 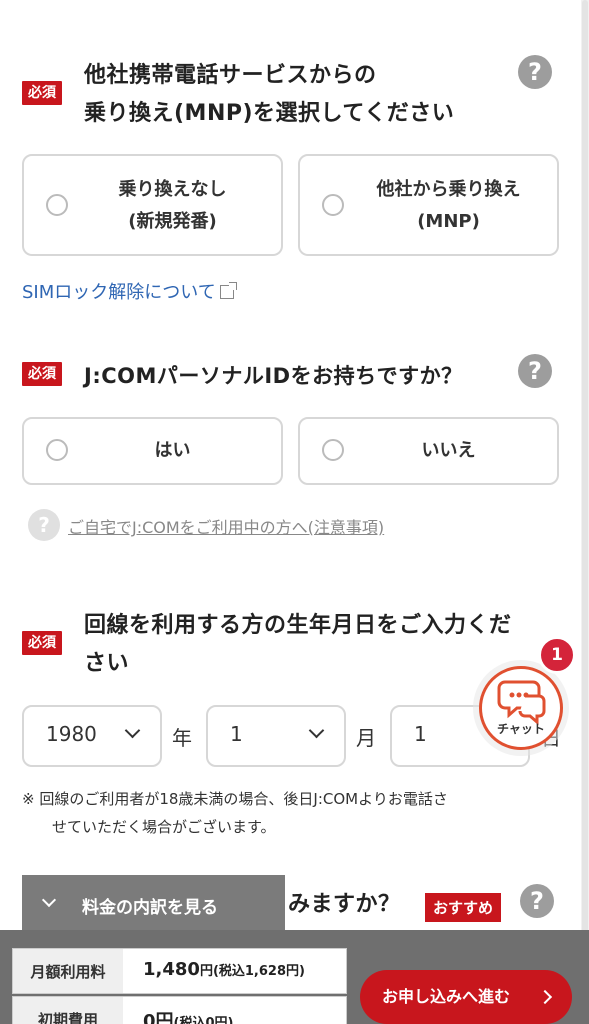 What do you see at coordinates (463, 907) in the screenshot?
I see `recommend-badge: おすすめ` at bounding box center [463, 907].